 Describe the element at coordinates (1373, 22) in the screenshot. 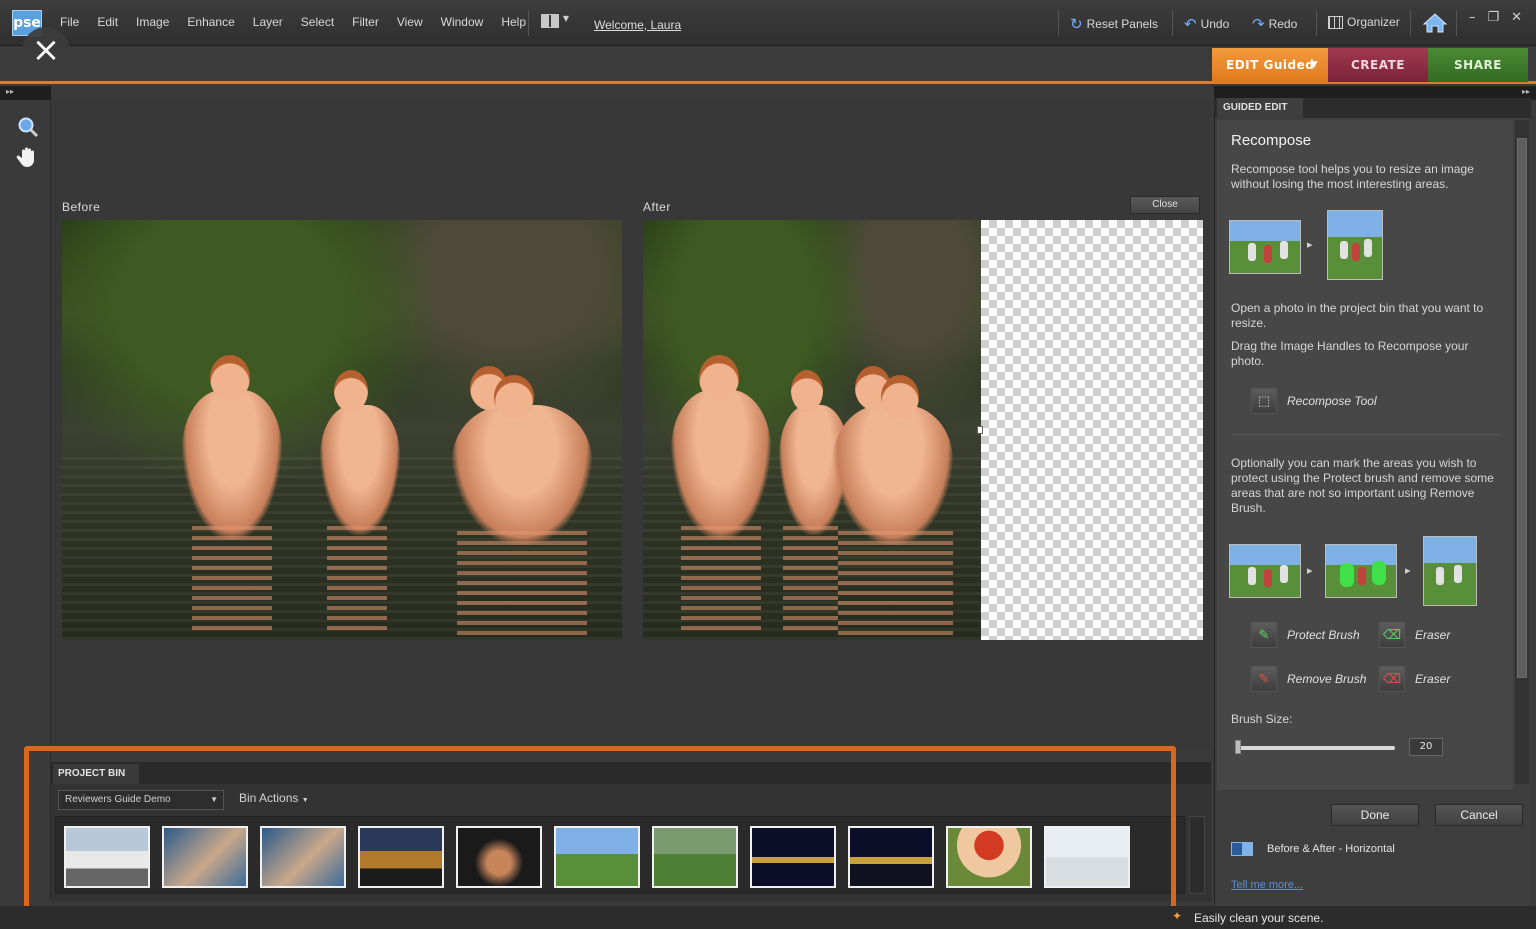

I see `organizer-label: Organizer` at that location.